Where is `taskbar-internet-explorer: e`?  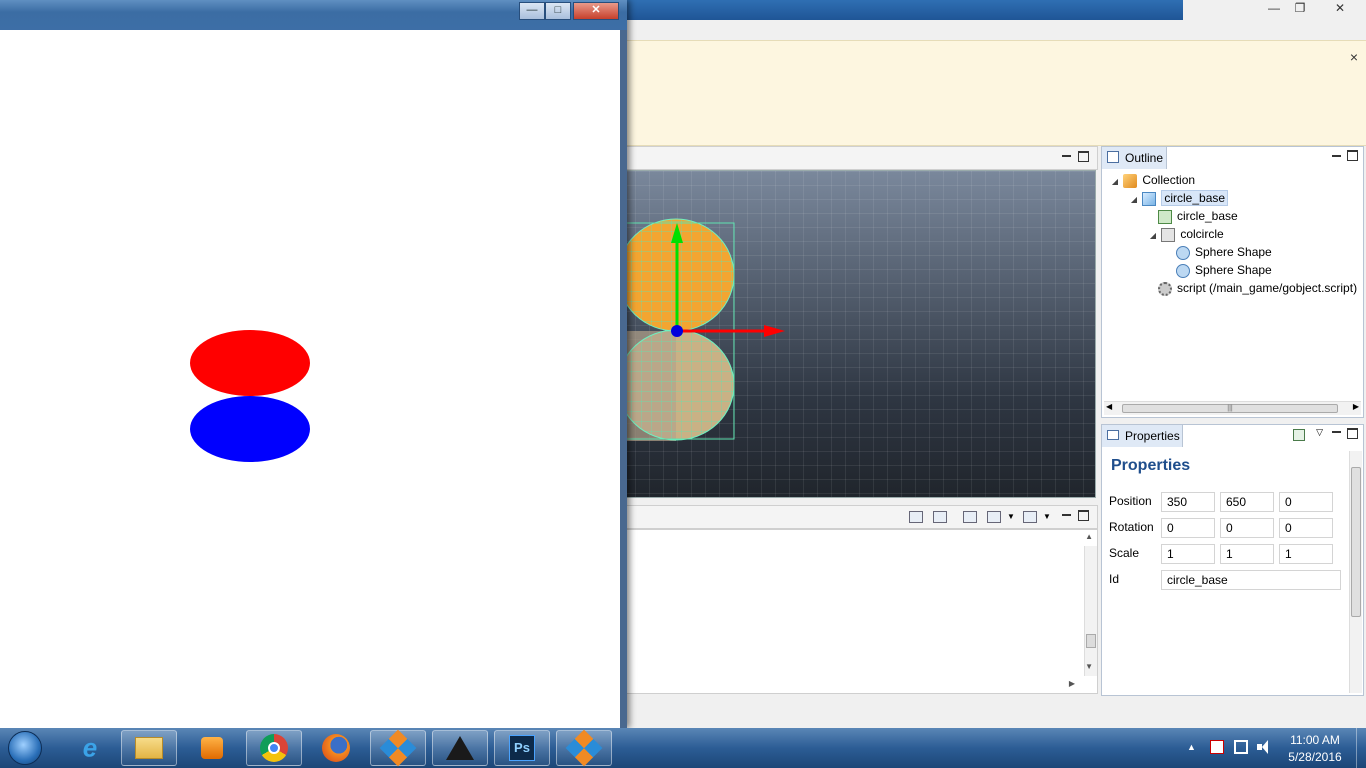
taskbar-internet-explorer: e is located at coordinates (90, 748).